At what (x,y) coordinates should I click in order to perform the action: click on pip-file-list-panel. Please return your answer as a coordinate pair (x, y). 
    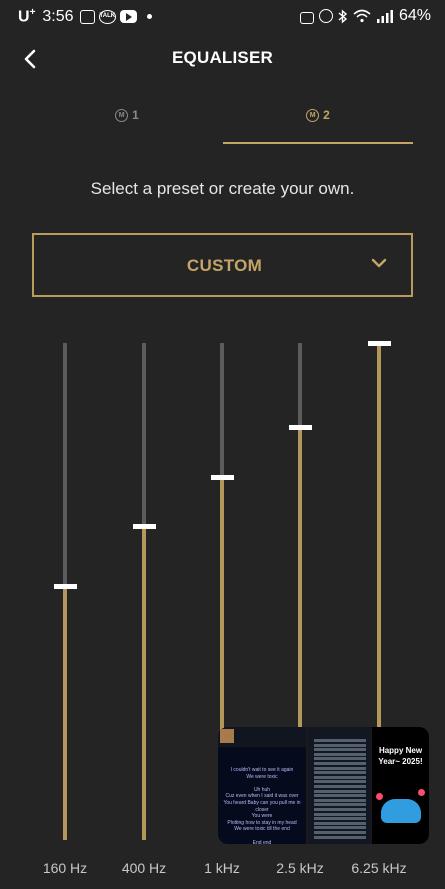
    Looking at the image, I should click on (339, 785).